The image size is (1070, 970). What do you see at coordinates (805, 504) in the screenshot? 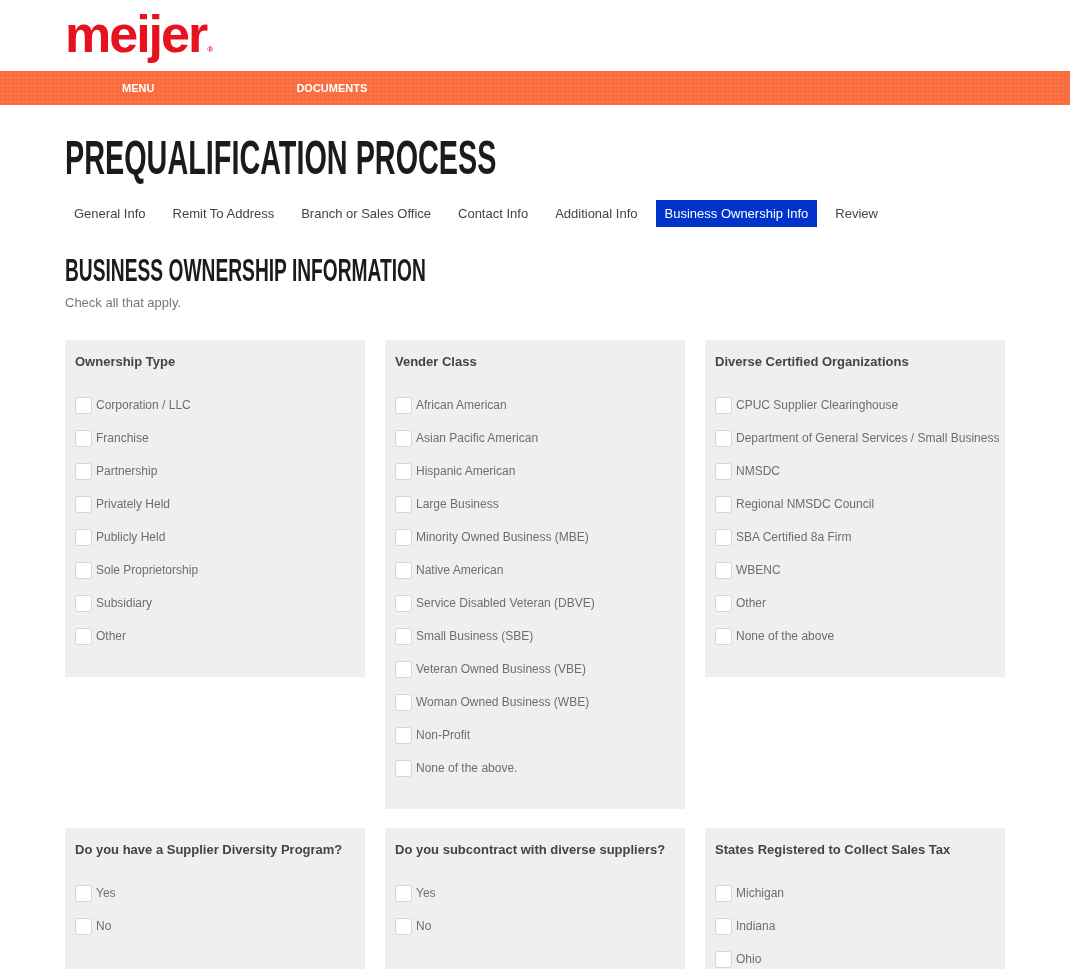
I see `option-label: Regional NMSDC Council` at bounding box center [805, 504].